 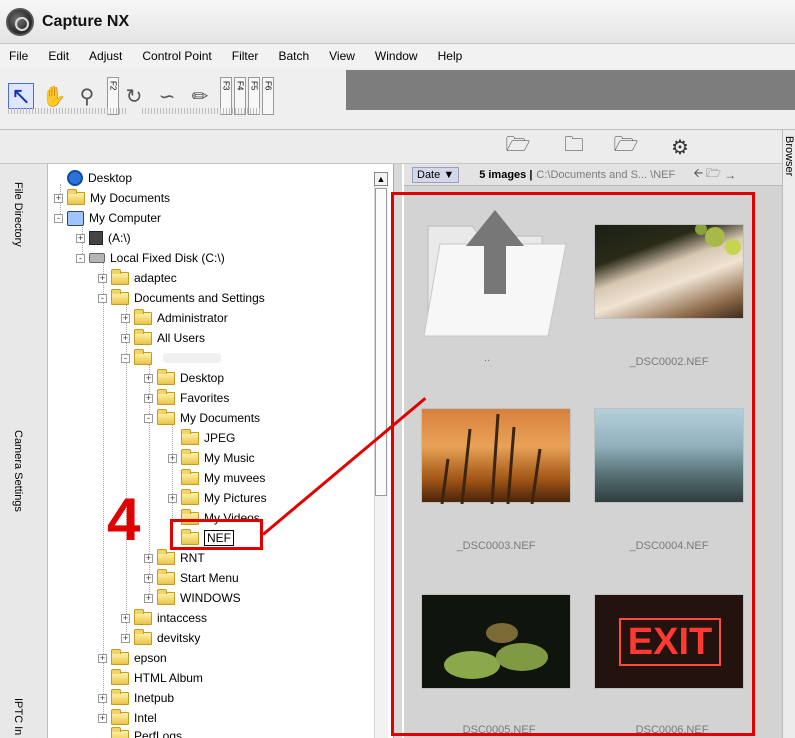 What do you see at coordinates (103, 238) in the screenshot?
I see `tree-item: + (A:\)` at bounding box center [103, 238].